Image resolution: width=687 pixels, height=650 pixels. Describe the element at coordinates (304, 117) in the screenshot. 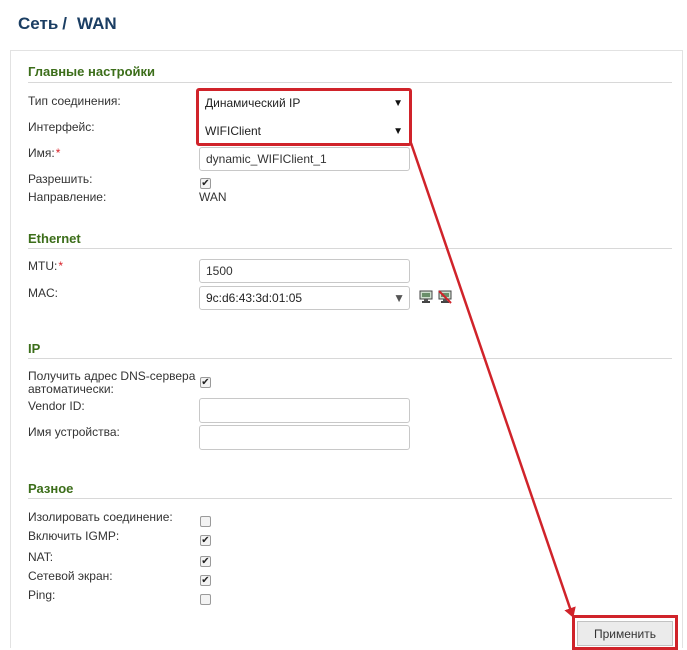

I see `highlight-box-connection` at that location.